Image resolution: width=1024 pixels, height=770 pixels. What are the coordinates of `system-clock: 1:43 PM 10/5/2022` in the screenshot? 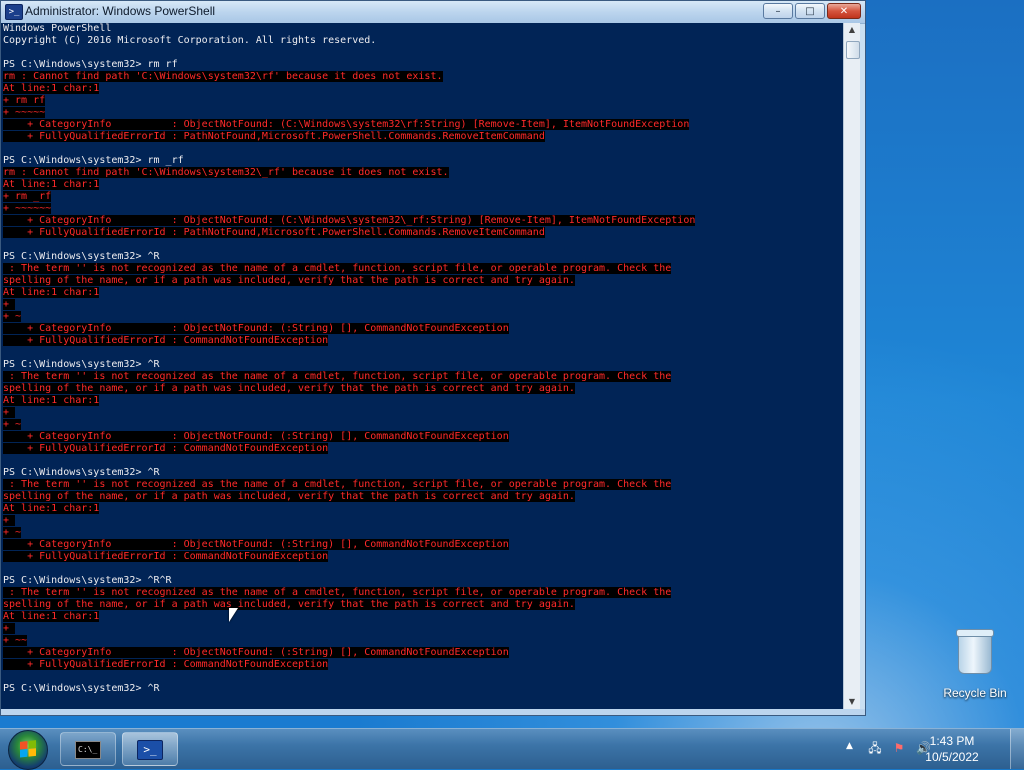 It's located at (952, 749).